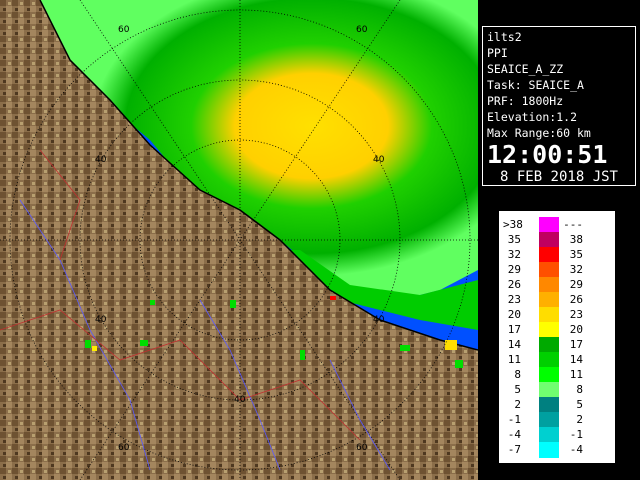  What do you see at coordinates (576, 449) in the screenshot?
I see `legend-high-value: -4` at bounding box center [576, 449].